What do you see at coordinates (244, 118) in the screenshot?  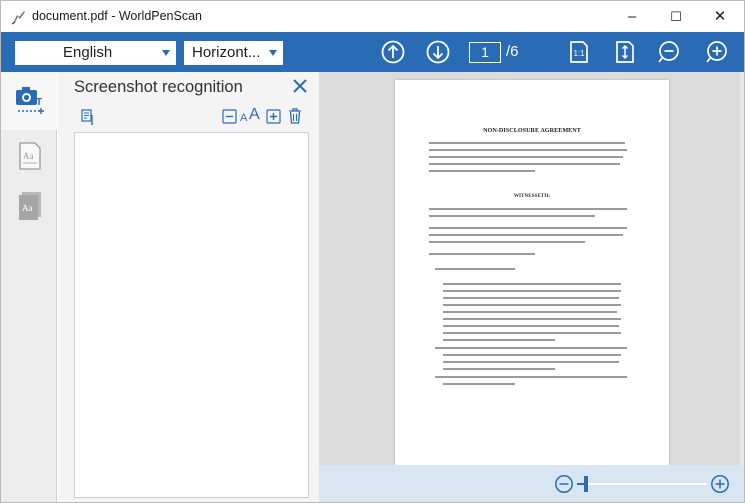 I see `font-small-label: A` at bounding box center [244, 118].